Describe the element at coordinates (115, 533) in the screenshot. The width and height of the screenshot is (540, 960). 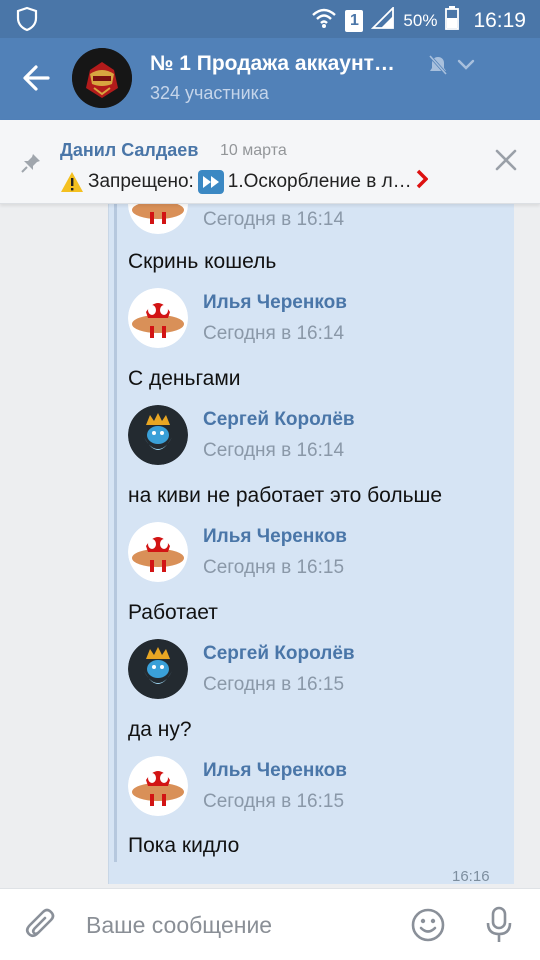
I see `quote-bar` at that location.